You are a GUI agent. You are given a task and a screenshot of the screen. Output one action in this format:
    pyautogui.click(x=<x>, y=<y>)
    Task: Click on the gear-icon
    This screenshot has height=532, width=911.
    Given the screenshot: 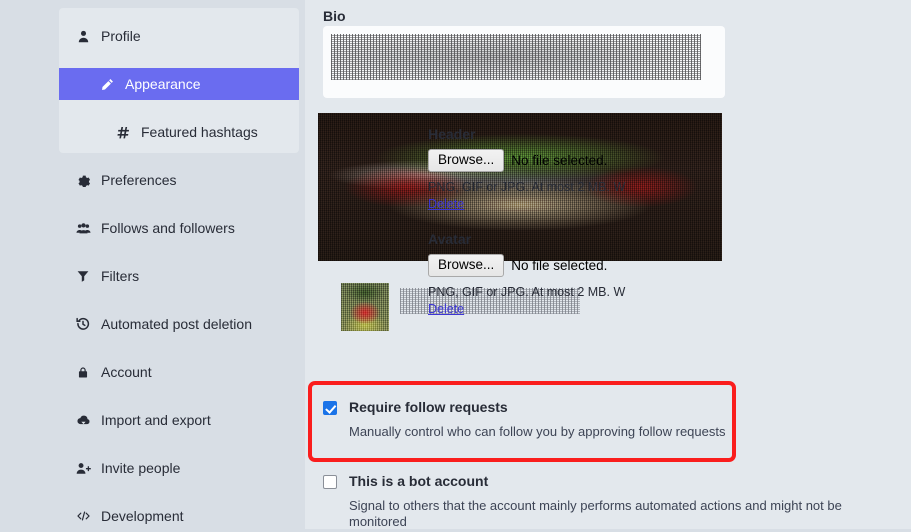 What is the action you would take?
    pyautogui.click(x=83, y=180)
    